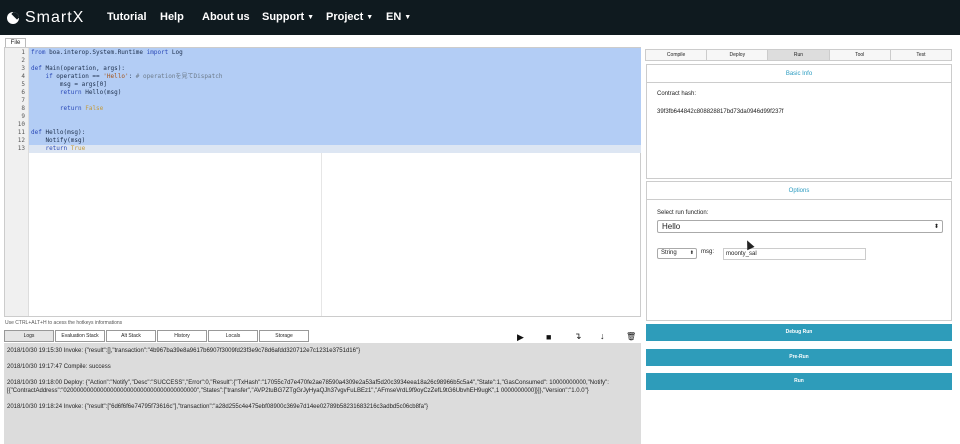 The height and width of the screenshot is (444, 960). What do you see at coordinates (323, 133) in the screenshot?
I see `code-line: 11 def Hello(msg):` at bounding box center [323, 133].